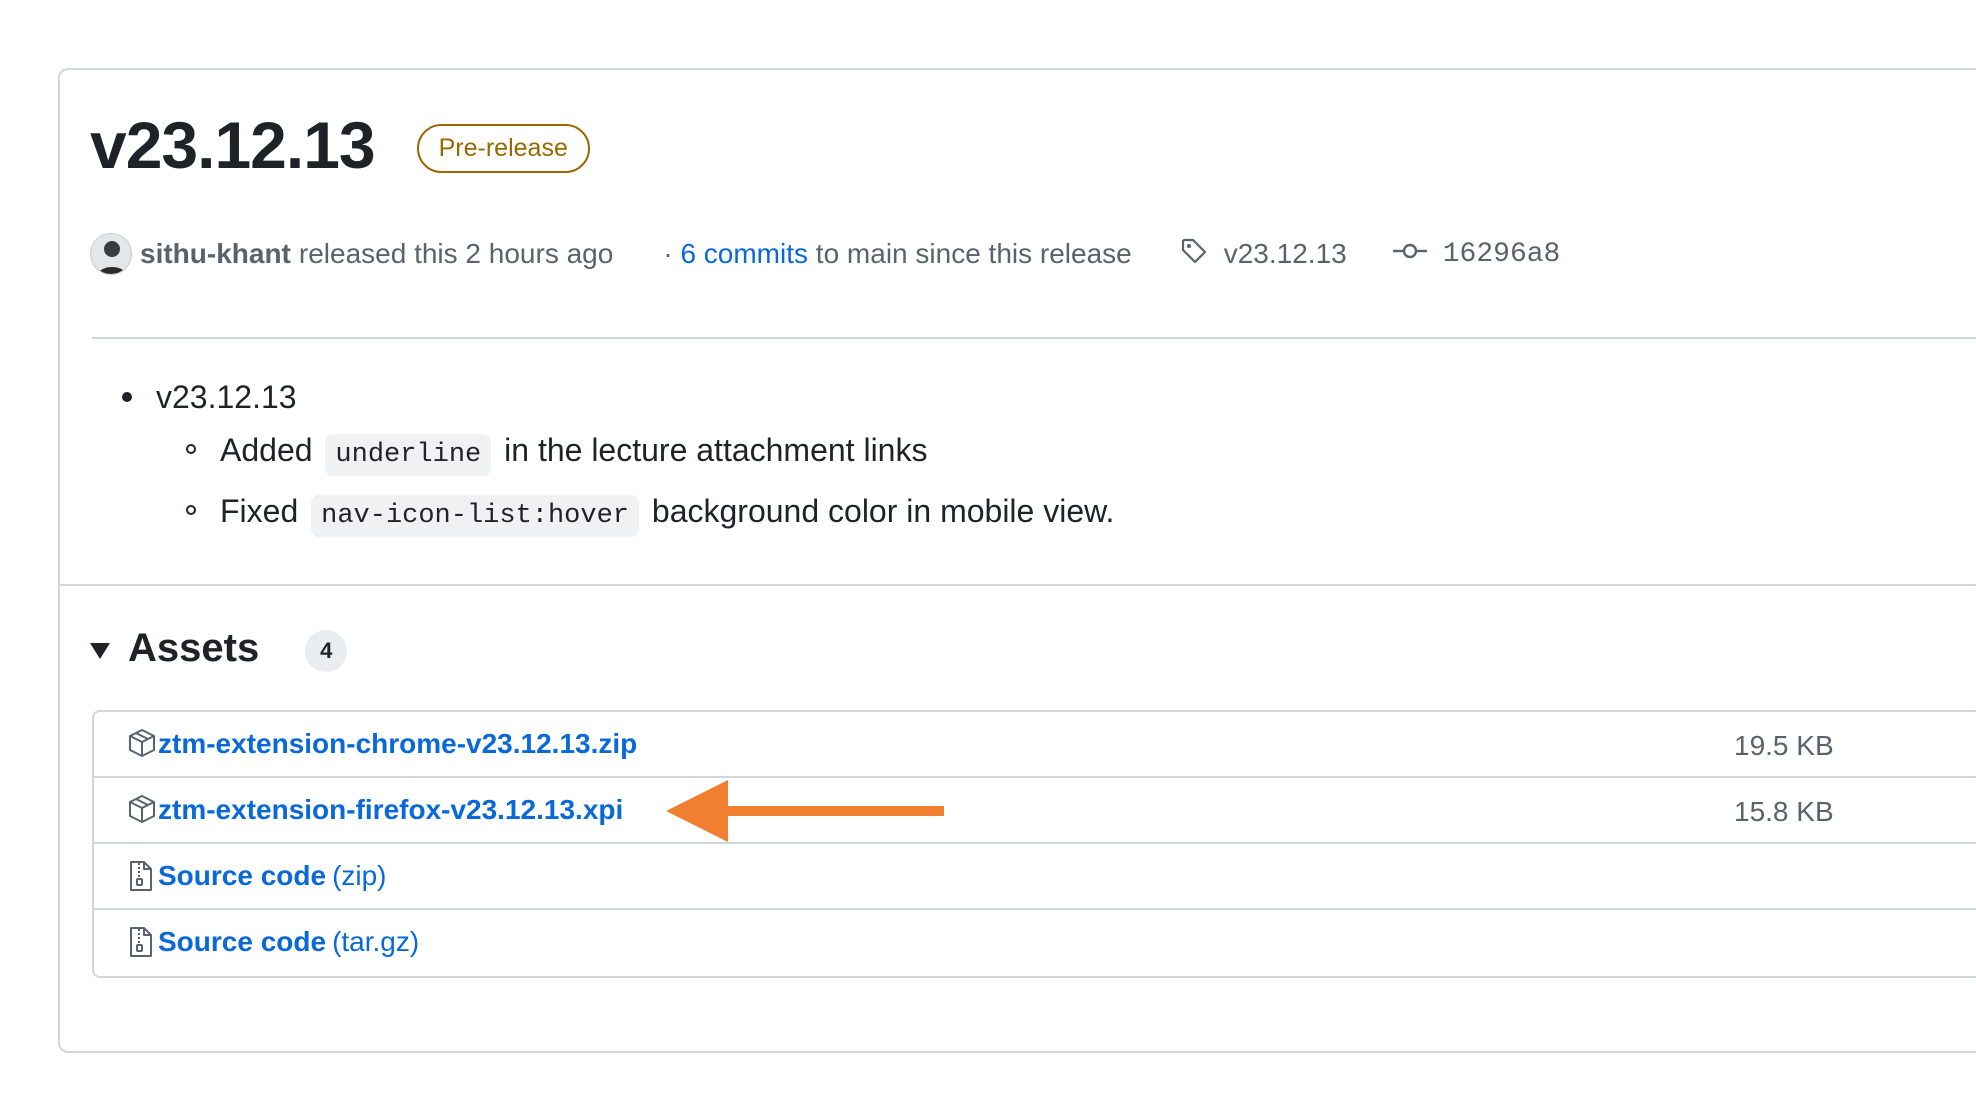  Describe the element at coordinates (390, 810) in the screenshot. I see `asset-link: ztm-extension-firefox-v23.12.13.xpi` at that location.